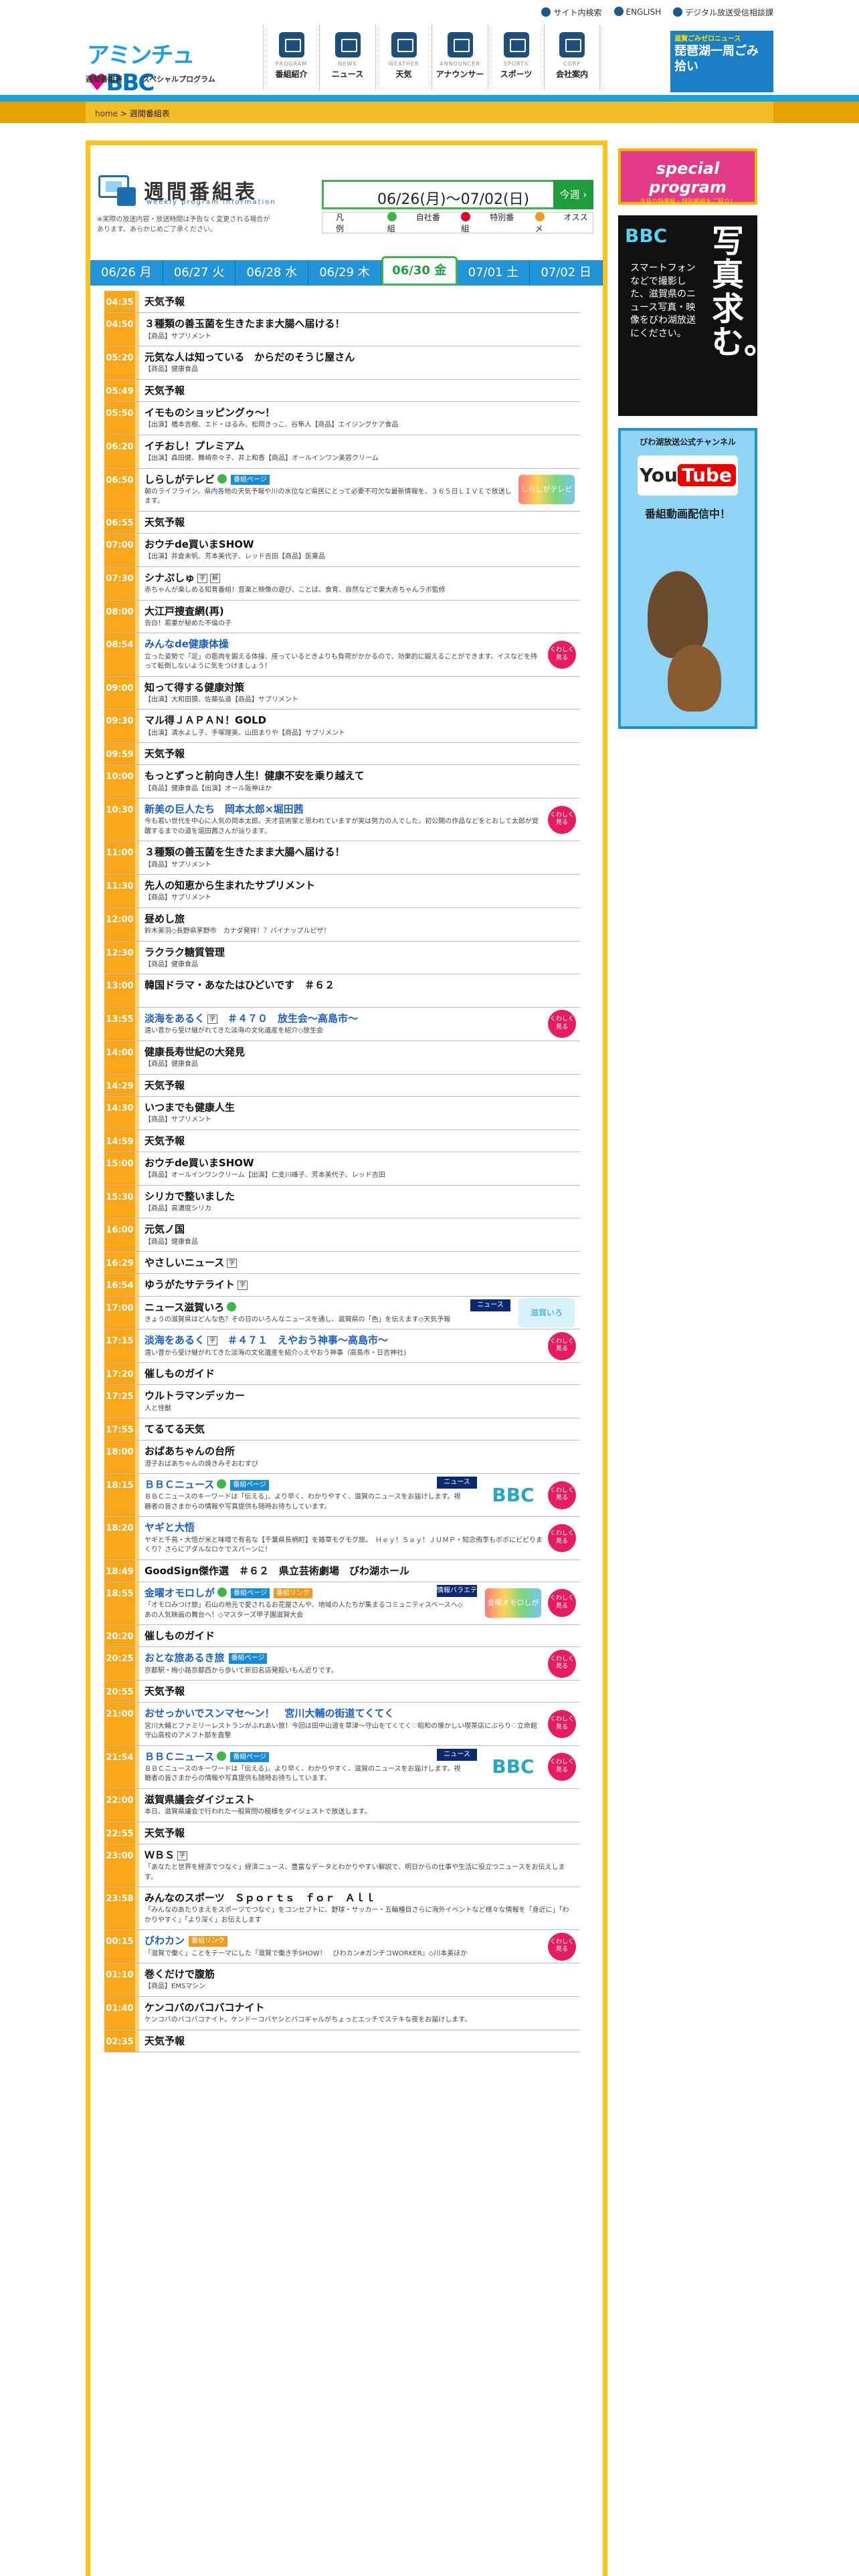 The height and width of the screenshot is (2576, 859). I want to click on program-row: 04:50 ３種類の善玉菌を生きたまま大腸へ届ける！ 【商品】サプリメント, so click(342, 329).